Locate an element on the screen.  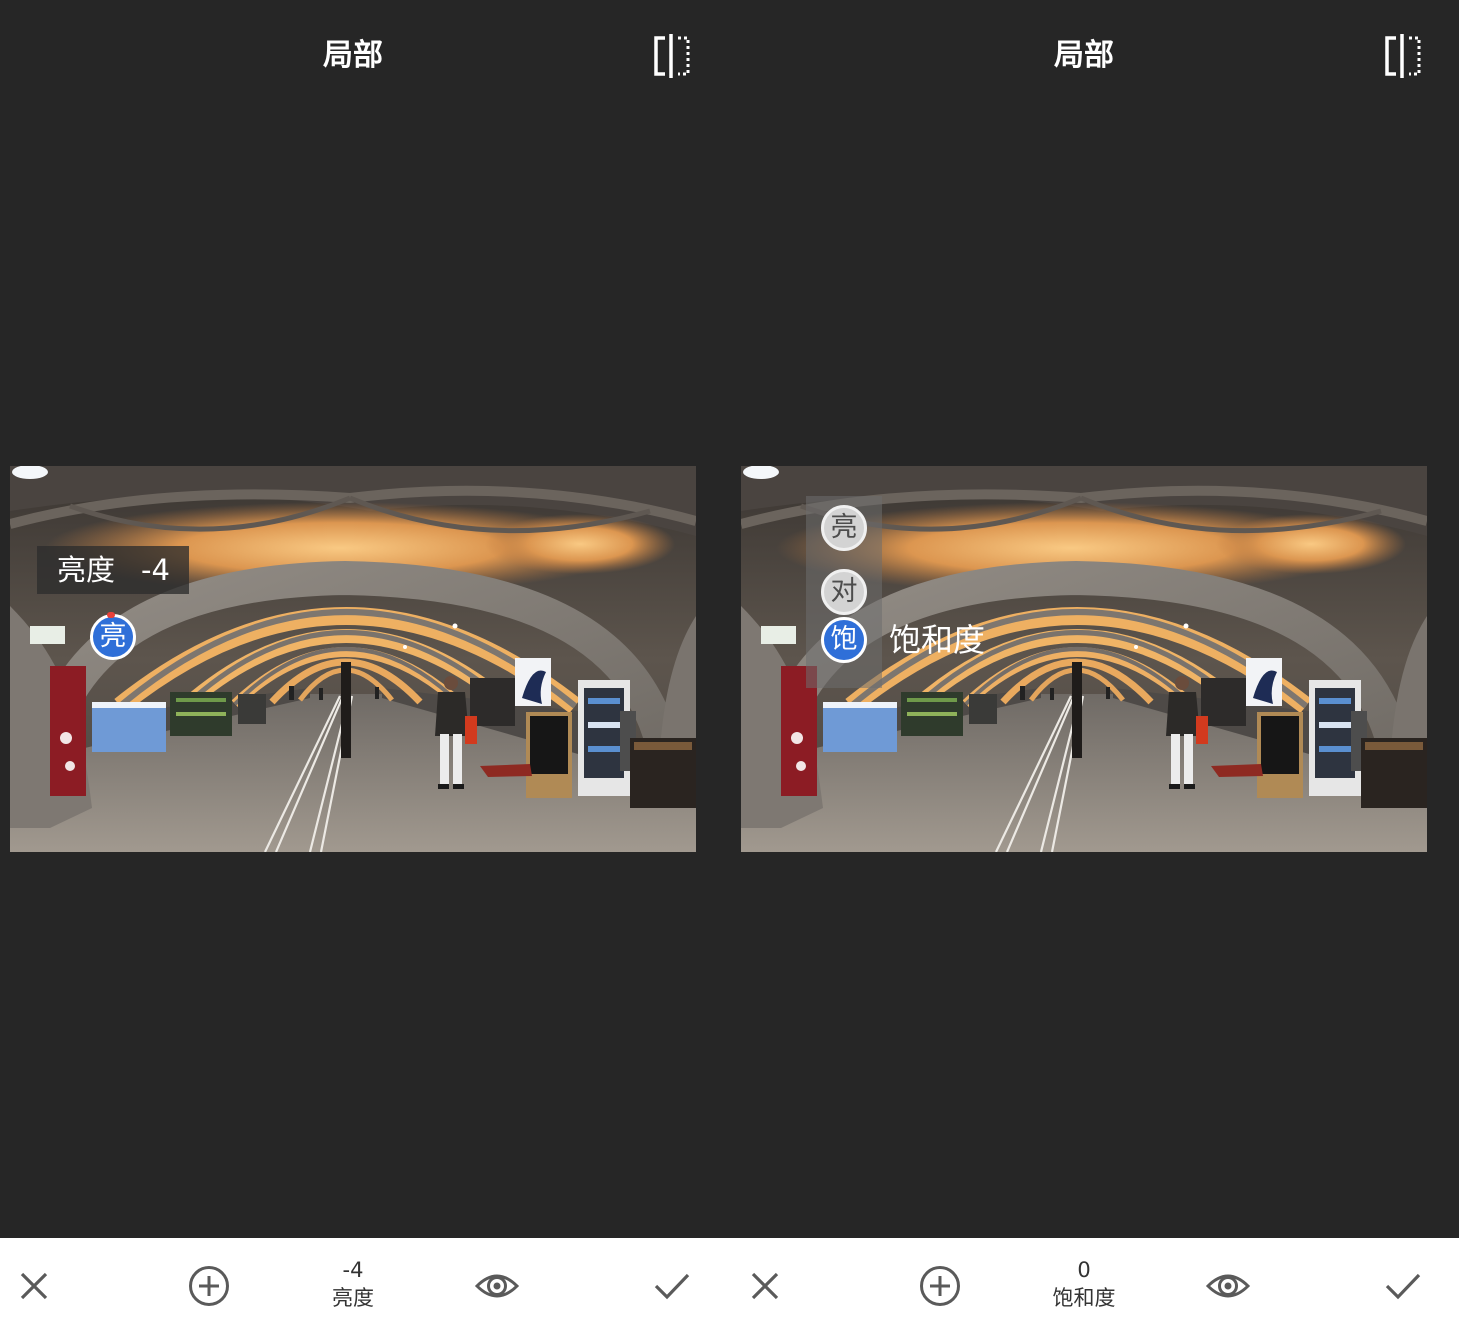
parameter-contrast-option: 对 is located at coordinates (844, 592).